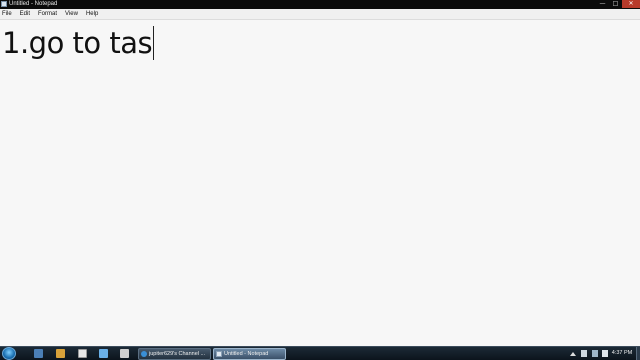 The height and width of the screenshot is (360, 640). Describe the element at coordinates (631, 4) in the screenshot. I see `close-button: ✕` at that location.